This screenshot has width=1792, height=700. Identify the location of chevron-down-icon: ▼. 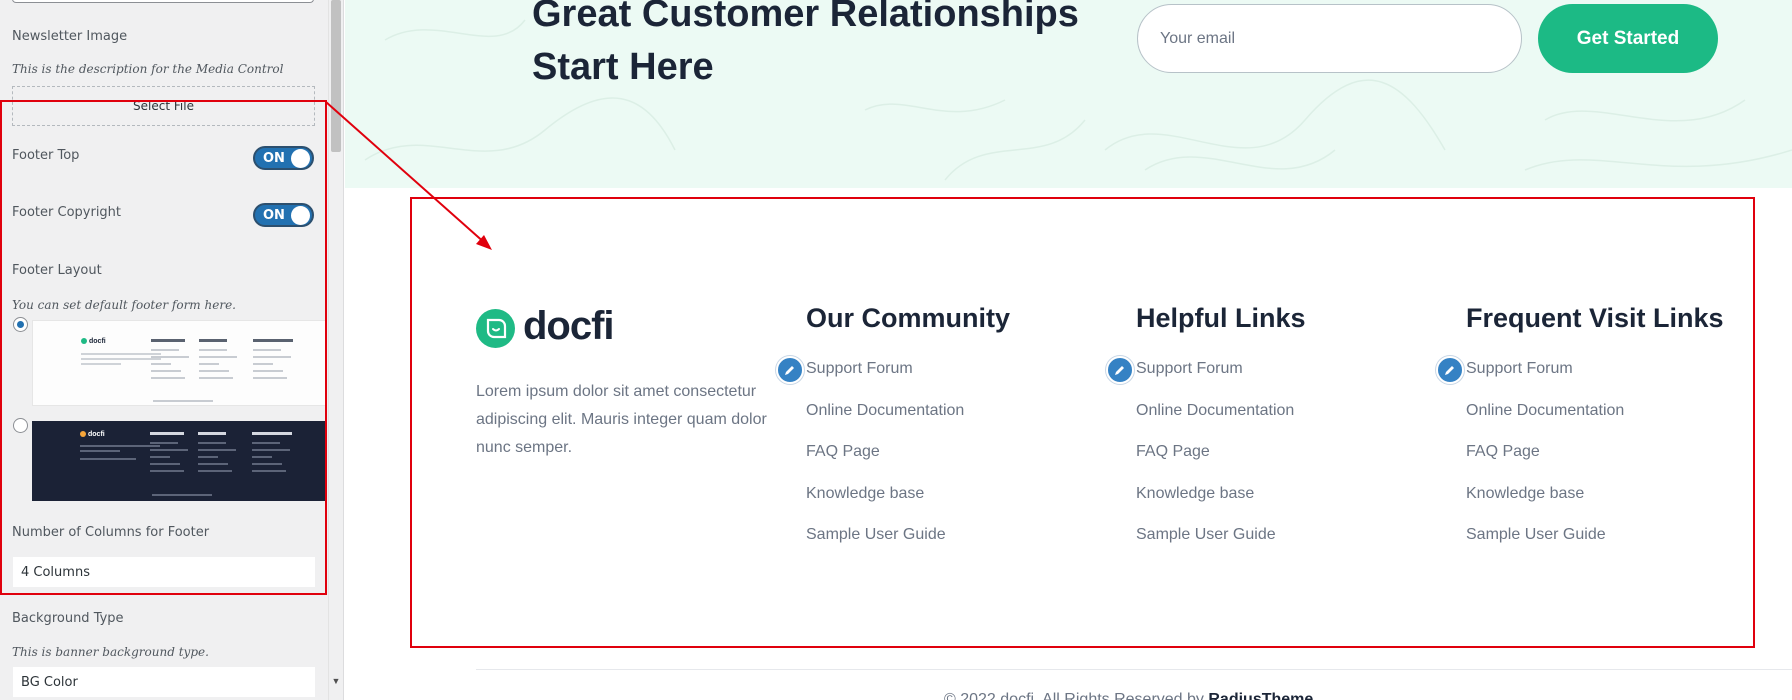
(336, 681).